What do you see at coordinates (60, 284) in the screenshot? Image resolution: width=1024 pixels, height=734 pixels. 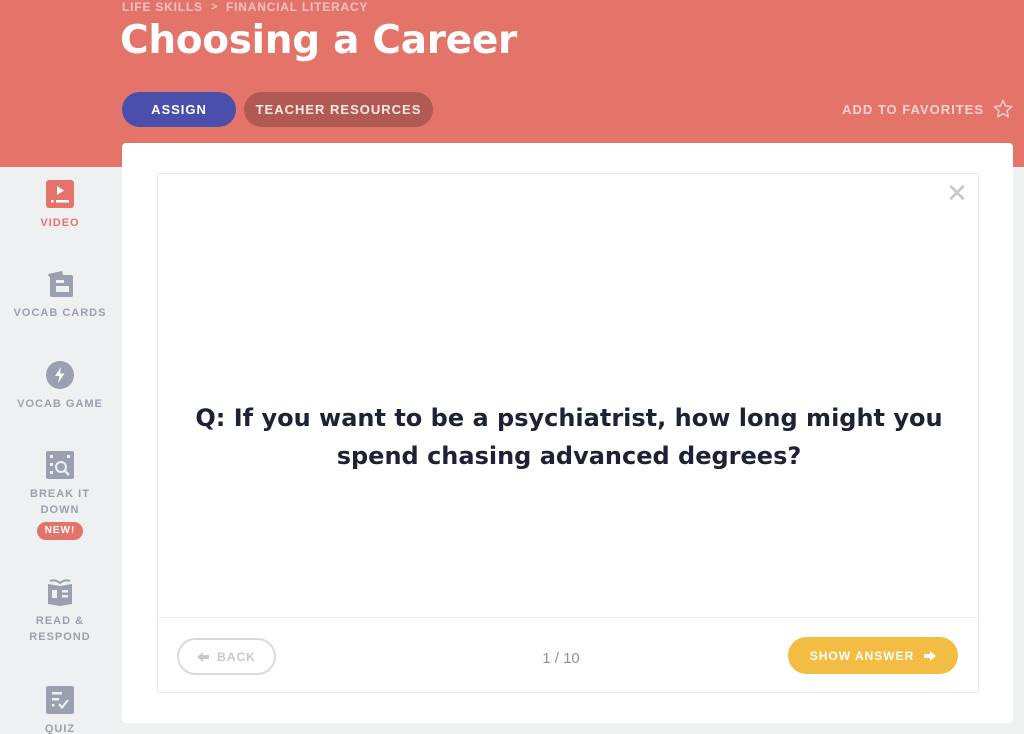 I see `cards-icon` at bounding box center [60, 284].